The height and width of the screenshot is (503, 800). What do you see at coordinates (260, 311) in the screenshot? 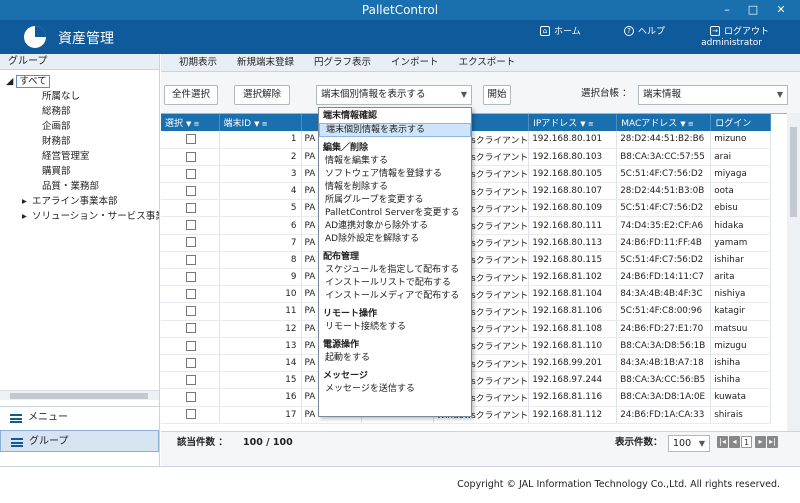
I see `table-cell: 11` at bounding box center [260, 311].